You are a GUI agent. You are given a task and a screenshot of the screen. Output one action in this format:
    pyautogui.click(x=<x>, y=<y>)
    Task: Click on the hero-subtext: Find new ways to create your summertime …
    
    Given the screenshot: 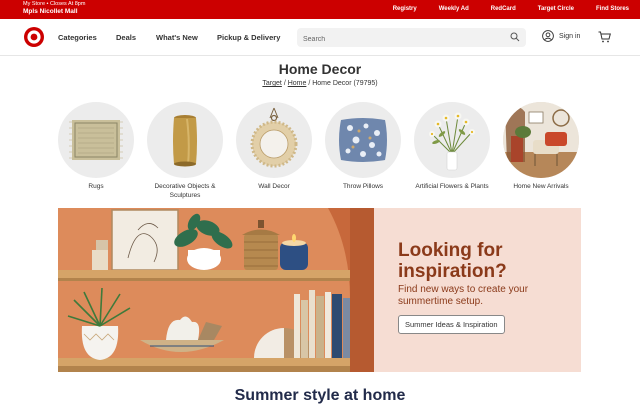 What is the action you would take?
    pyautogui.click(x=463, y=295)
    